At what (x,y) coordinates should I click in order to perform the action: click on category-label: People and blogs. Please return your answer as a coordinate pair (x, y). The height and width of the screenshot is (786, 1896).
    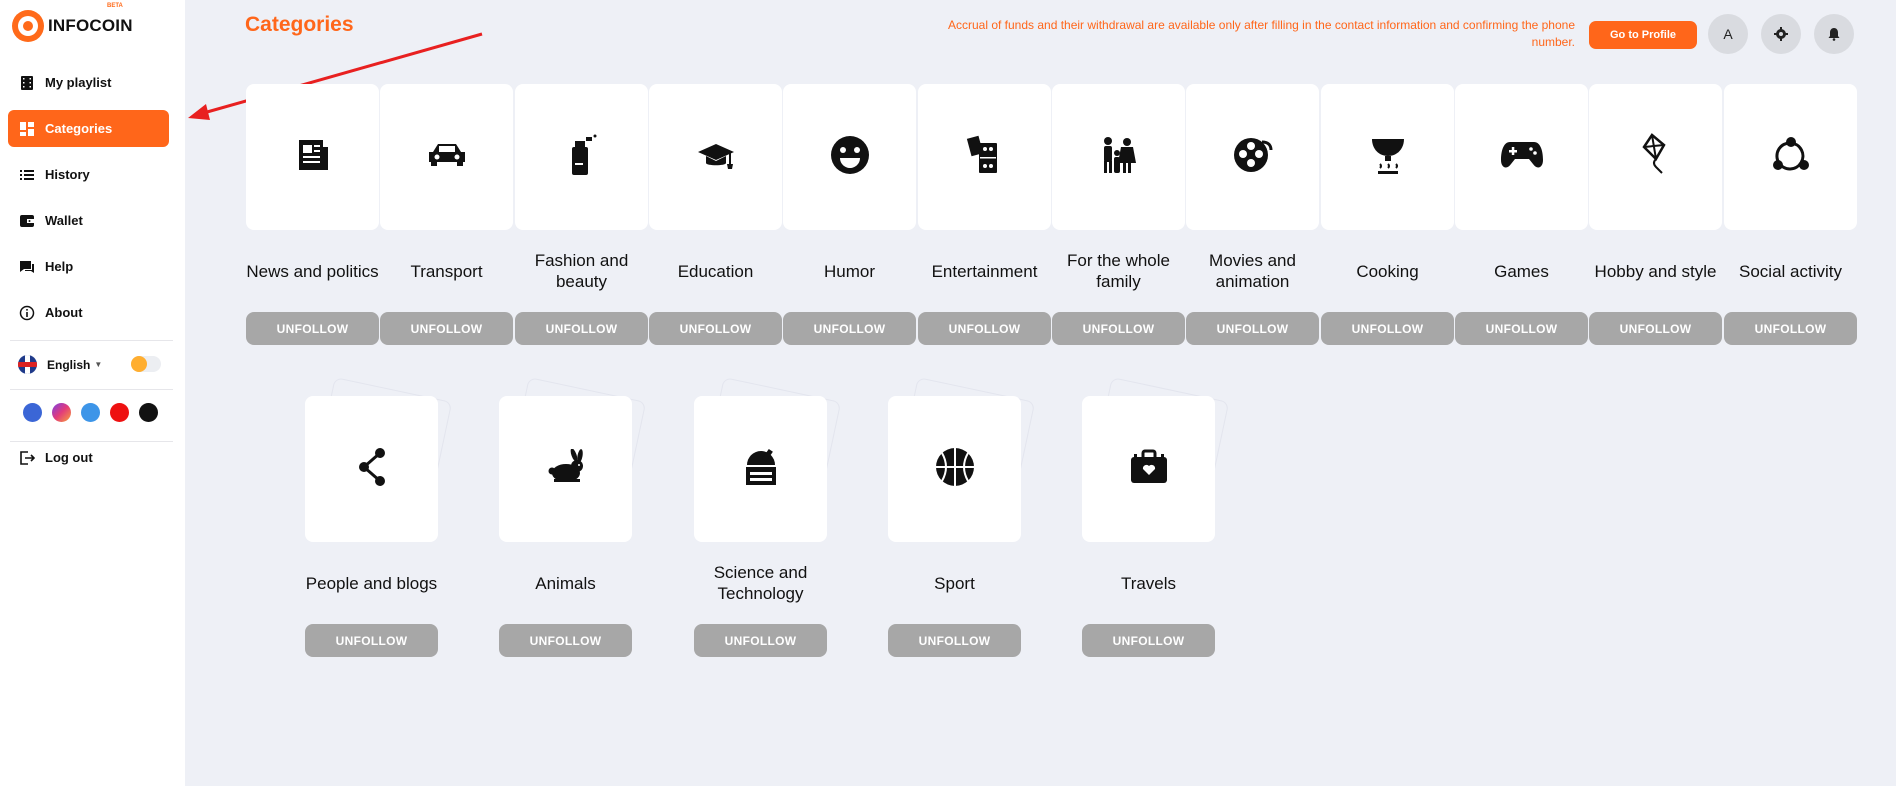
    Looking at the image, I should click on (371, 583).